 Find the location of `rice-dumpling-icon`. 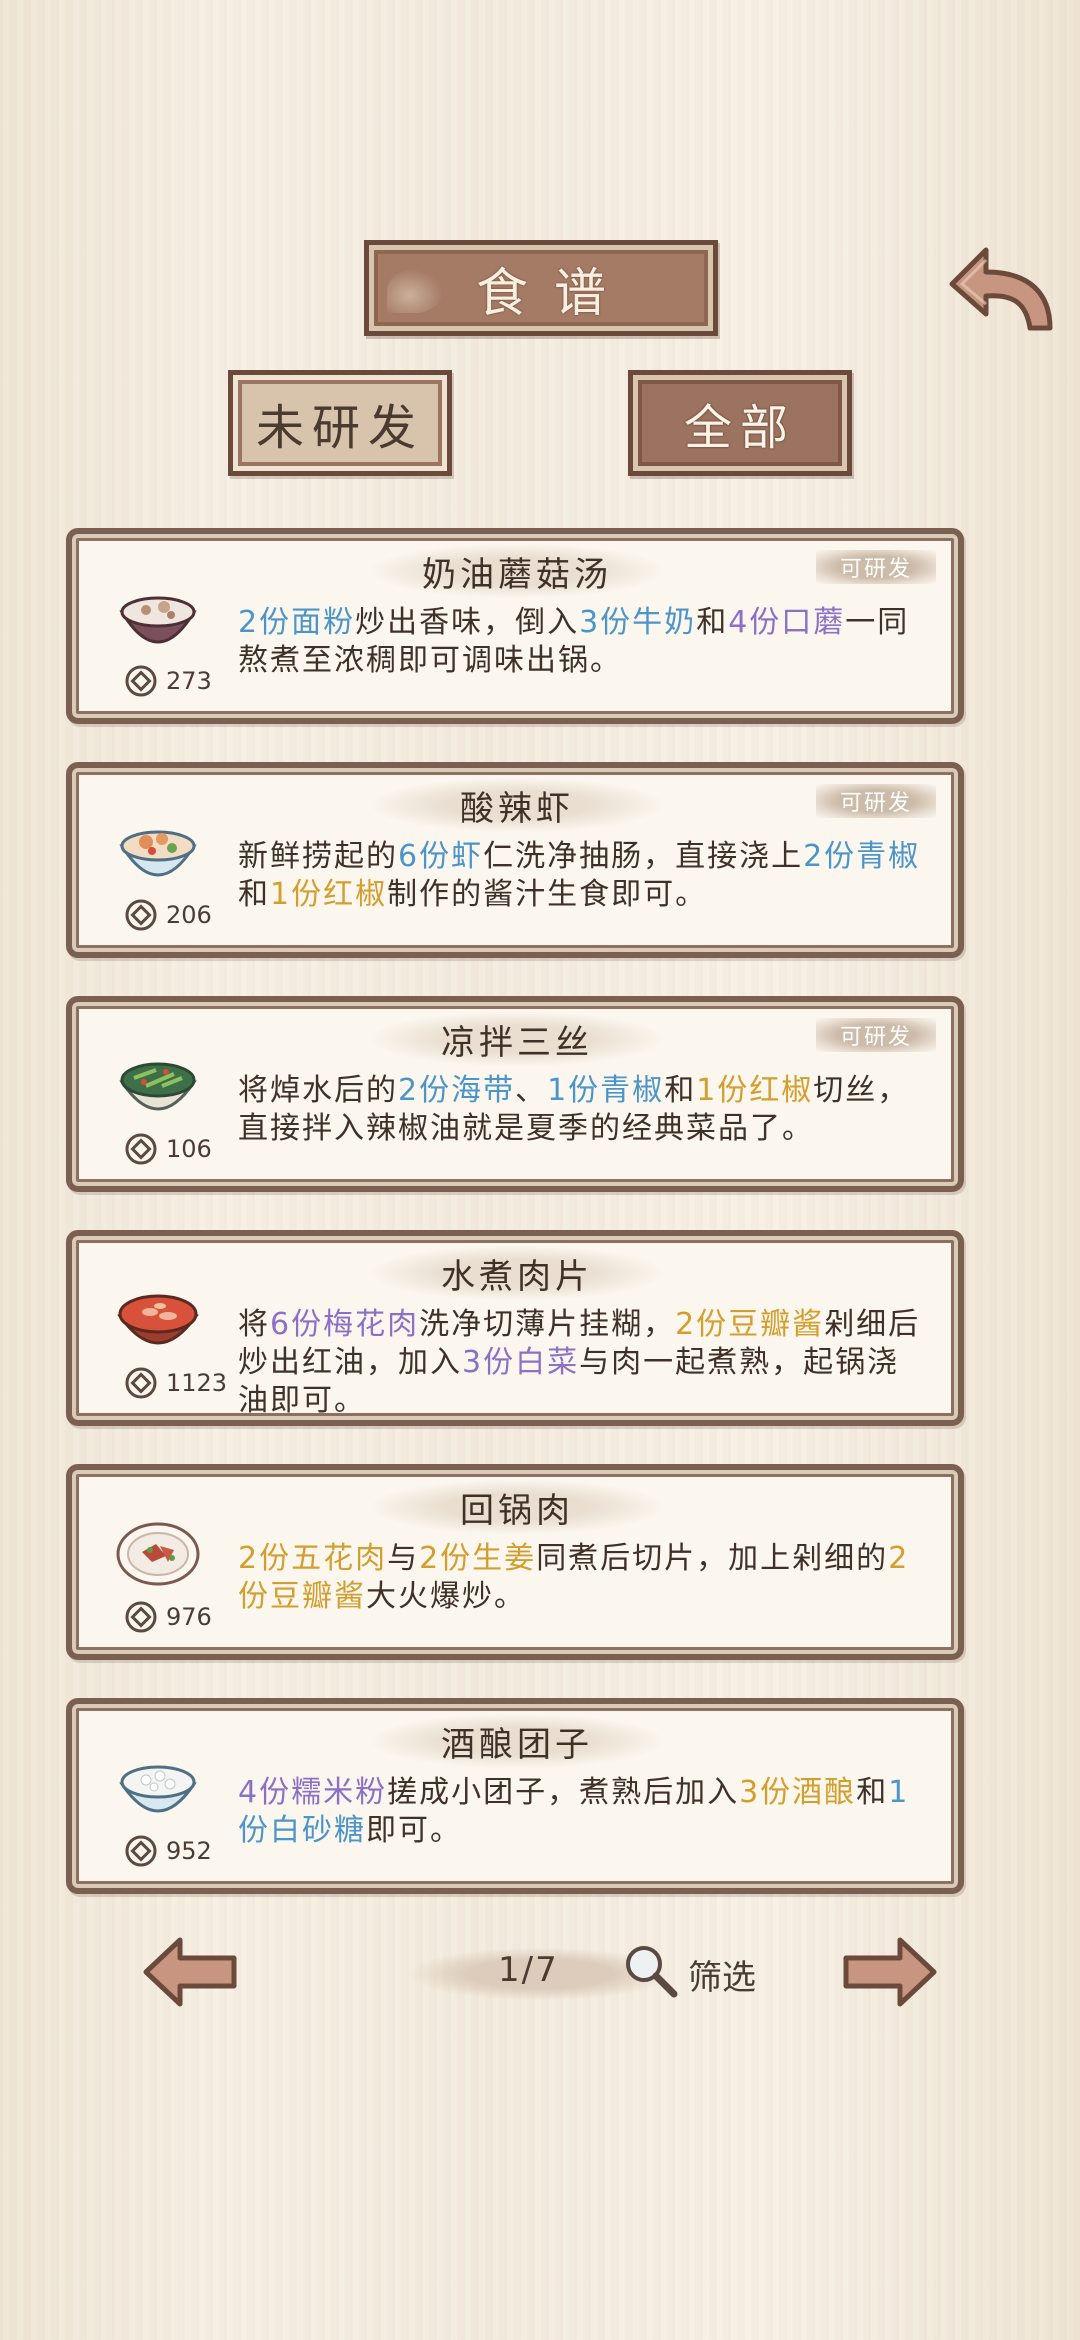

rice-dumpling-icon is located at coordinates (158, 1789).